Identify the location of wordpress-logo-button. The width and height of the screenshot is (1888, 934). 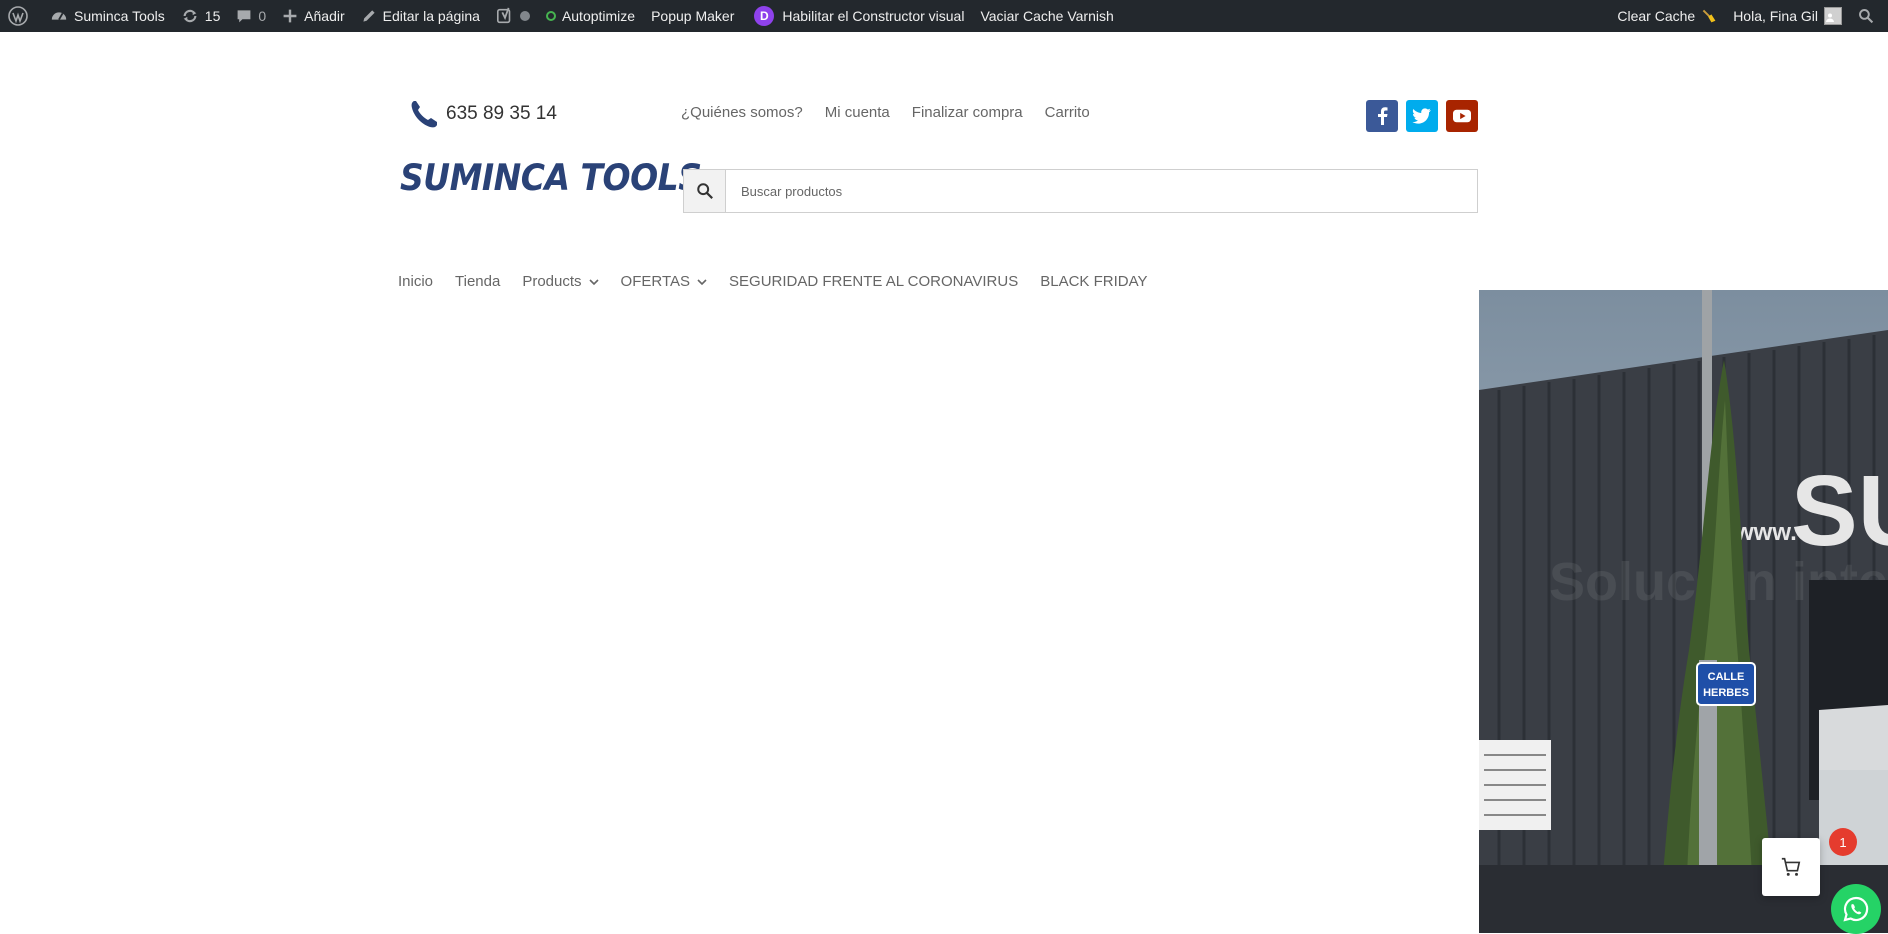
(21, 16).